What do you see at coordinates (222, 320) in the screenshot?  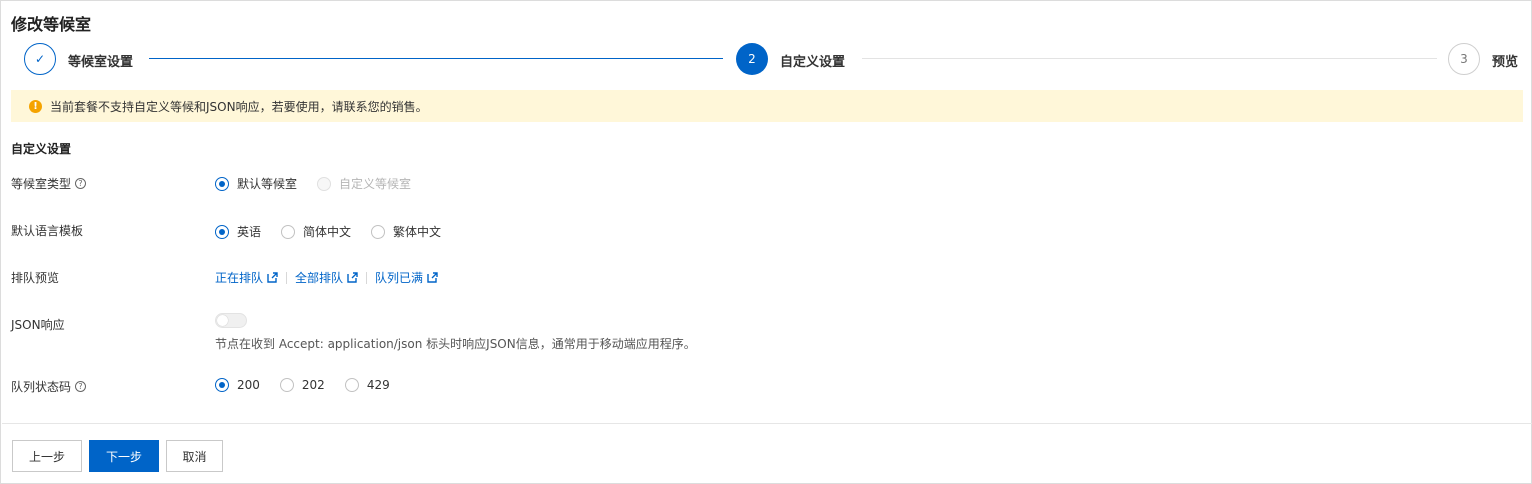 I see `toggle-knob` at bounding box center [222, 320].